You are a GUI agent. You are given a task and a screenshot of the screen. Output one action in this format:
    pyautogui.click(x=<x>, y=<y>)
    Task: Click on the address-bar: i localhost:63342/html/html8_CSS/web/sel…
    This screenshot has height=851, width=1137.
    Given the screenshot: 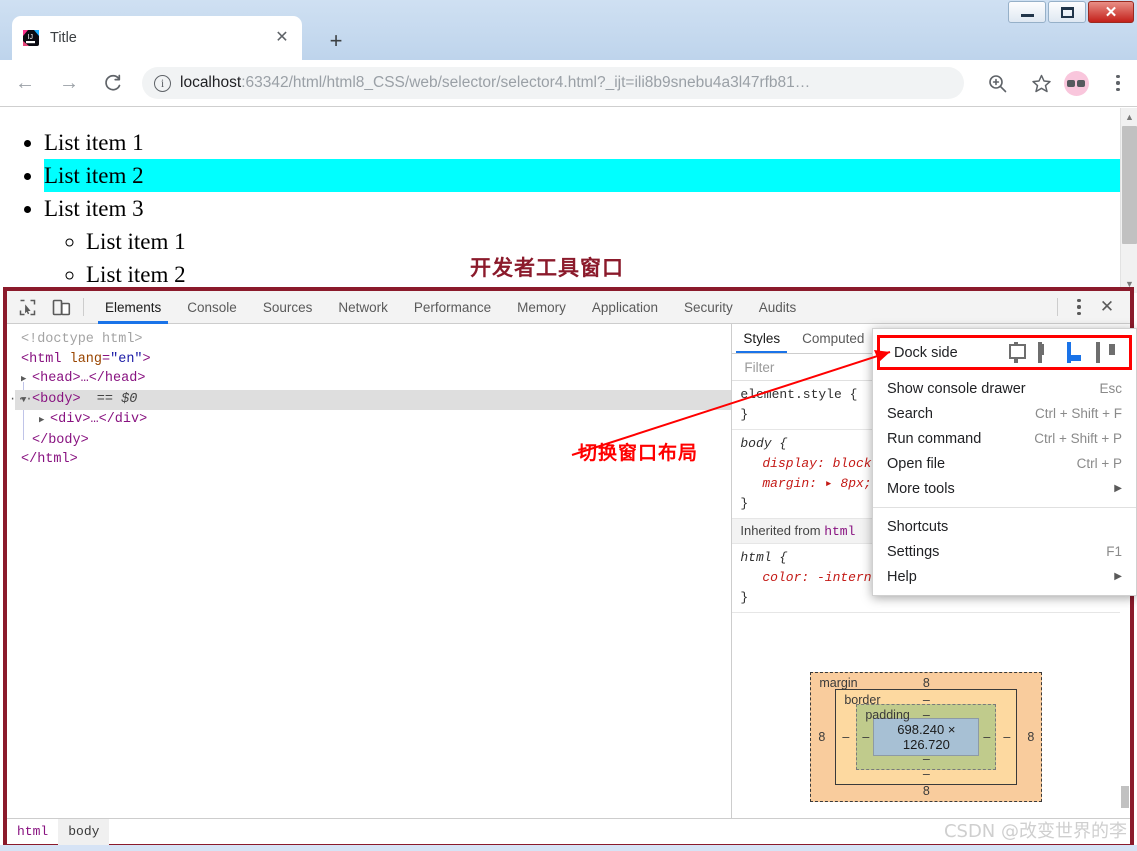 What is the action you would take?
    pyautogui.click(x=553, y=83)
    